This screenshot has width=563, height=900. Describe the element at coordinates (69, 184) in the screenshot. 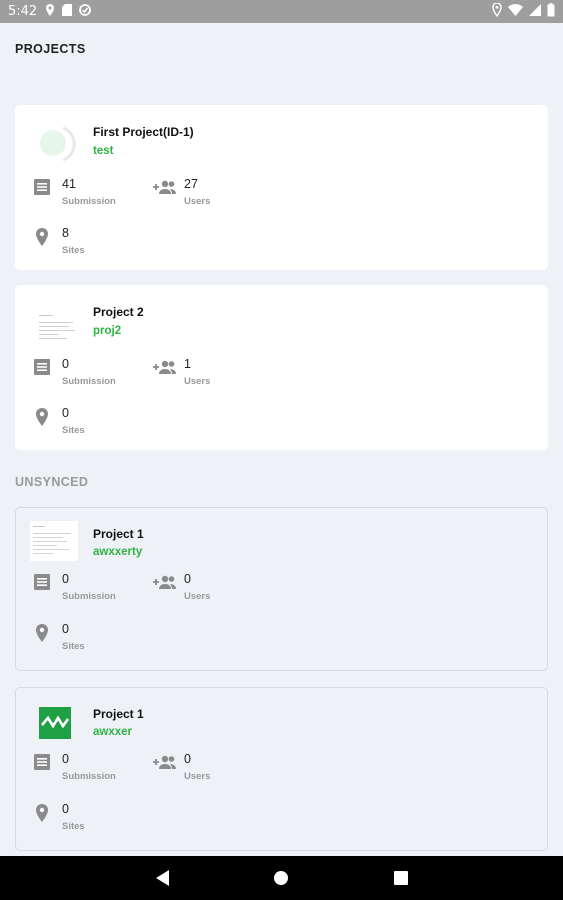

I see `submission-count: 41` at that location.